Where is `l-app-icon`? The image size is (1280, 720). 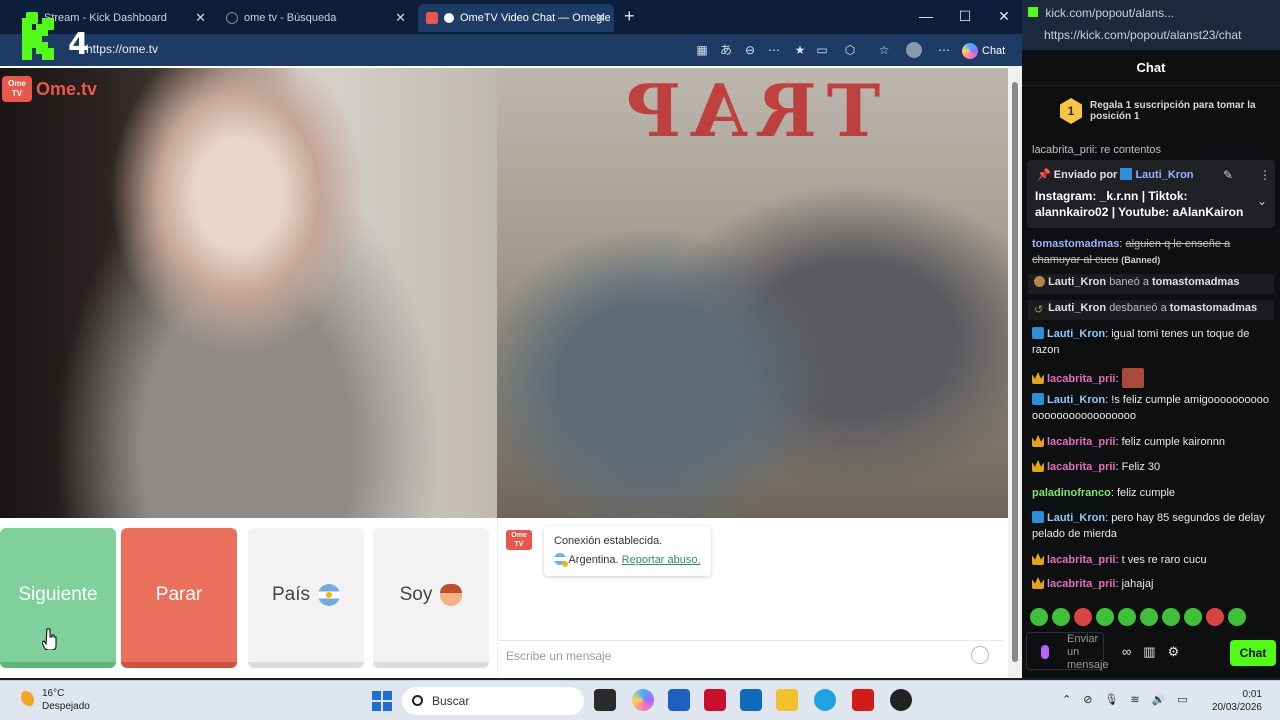
l-app-icon is located at coordinates (863, 700).